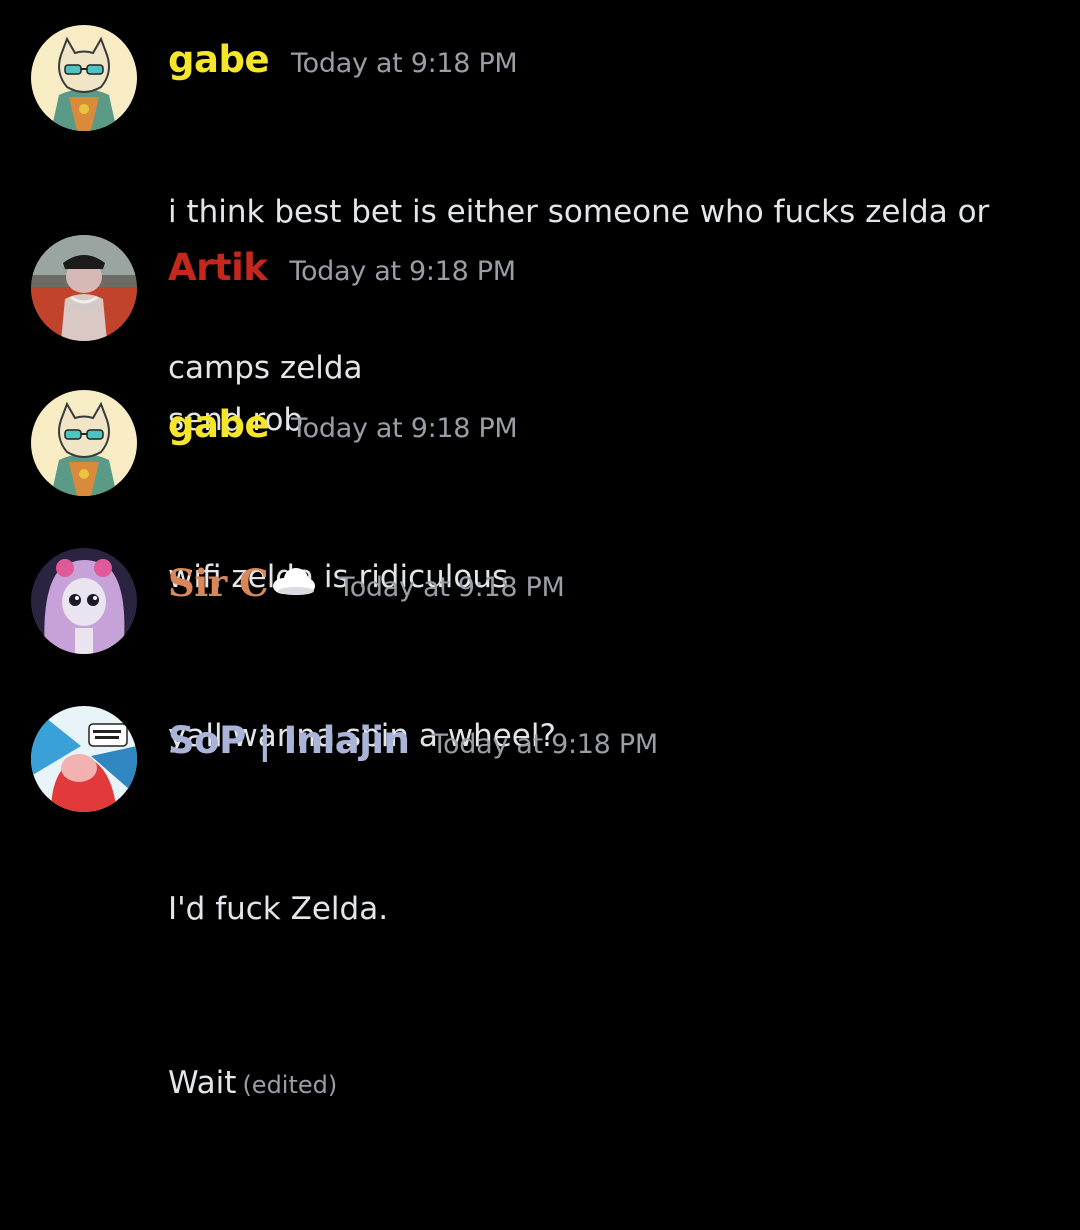 The height and width of the screenshot is (1230, 1080). Describe the element at coordinates (608, 1084) in the screenshot. I see `message-line: Wait (edited)` at that location.